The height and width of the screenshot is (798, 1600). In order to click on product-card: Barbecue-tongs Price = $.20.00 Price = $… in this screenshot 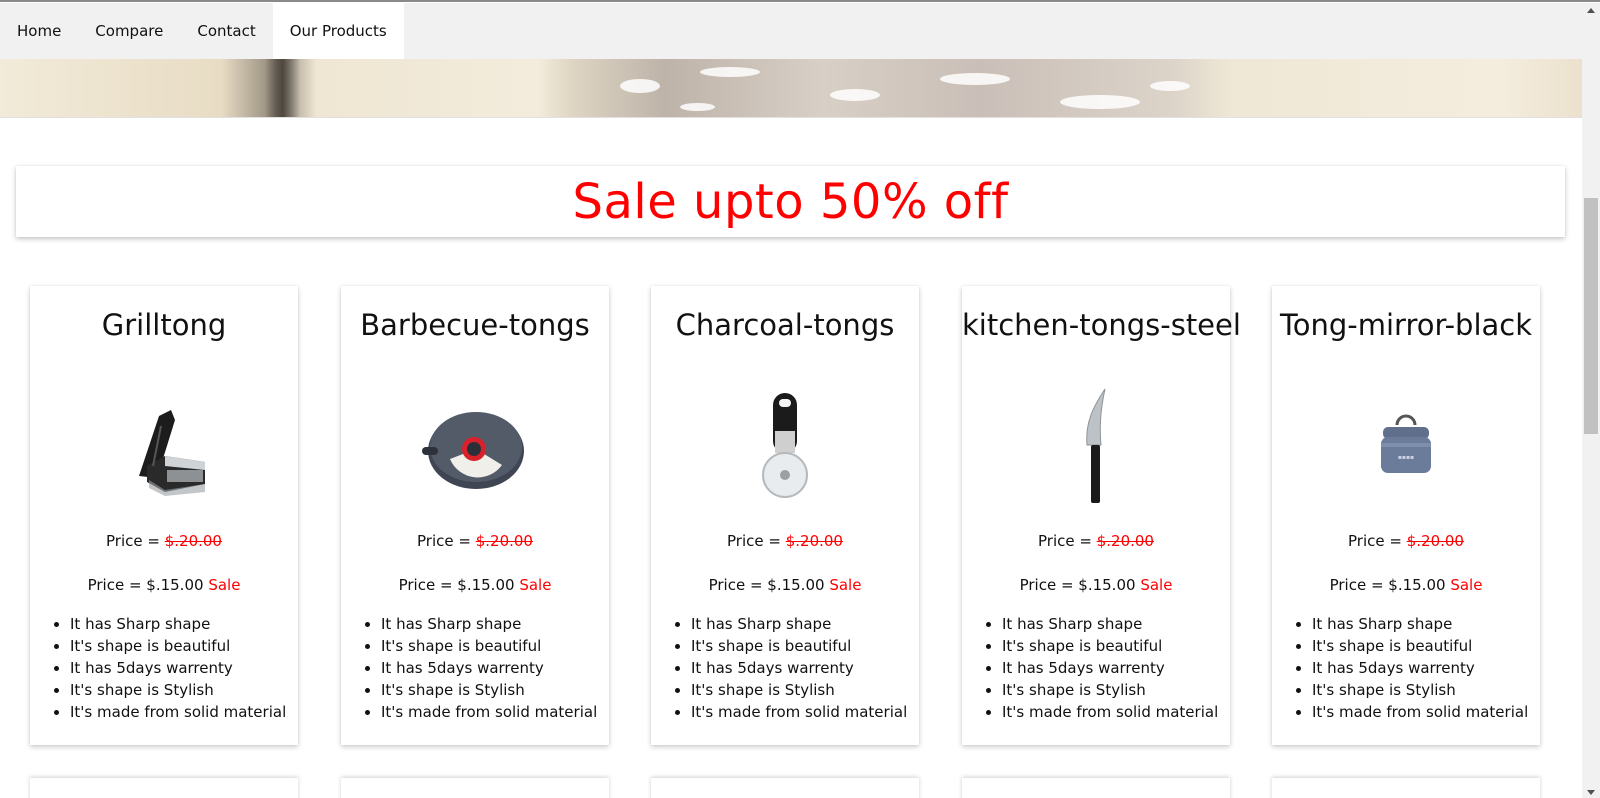, I will do `click(475, 515)`.